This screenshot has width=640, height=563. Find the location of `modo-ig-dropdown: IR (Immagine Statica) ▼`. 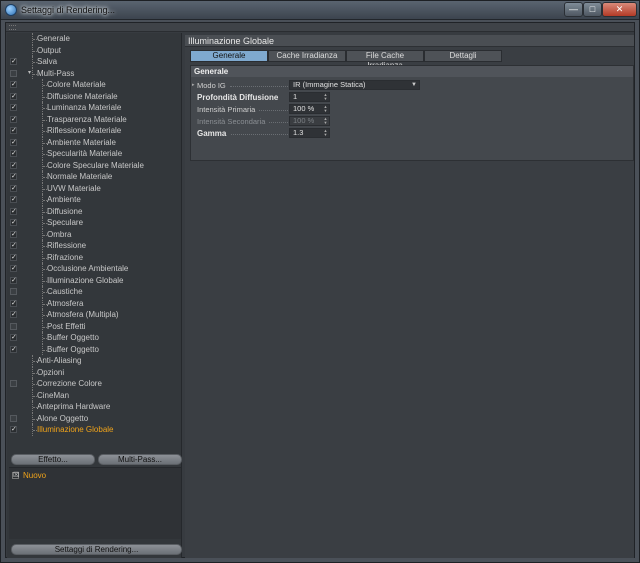

modo-ig-dropdown: IR (Immagine Statica) ▼ is located at coordinates (354, 85).